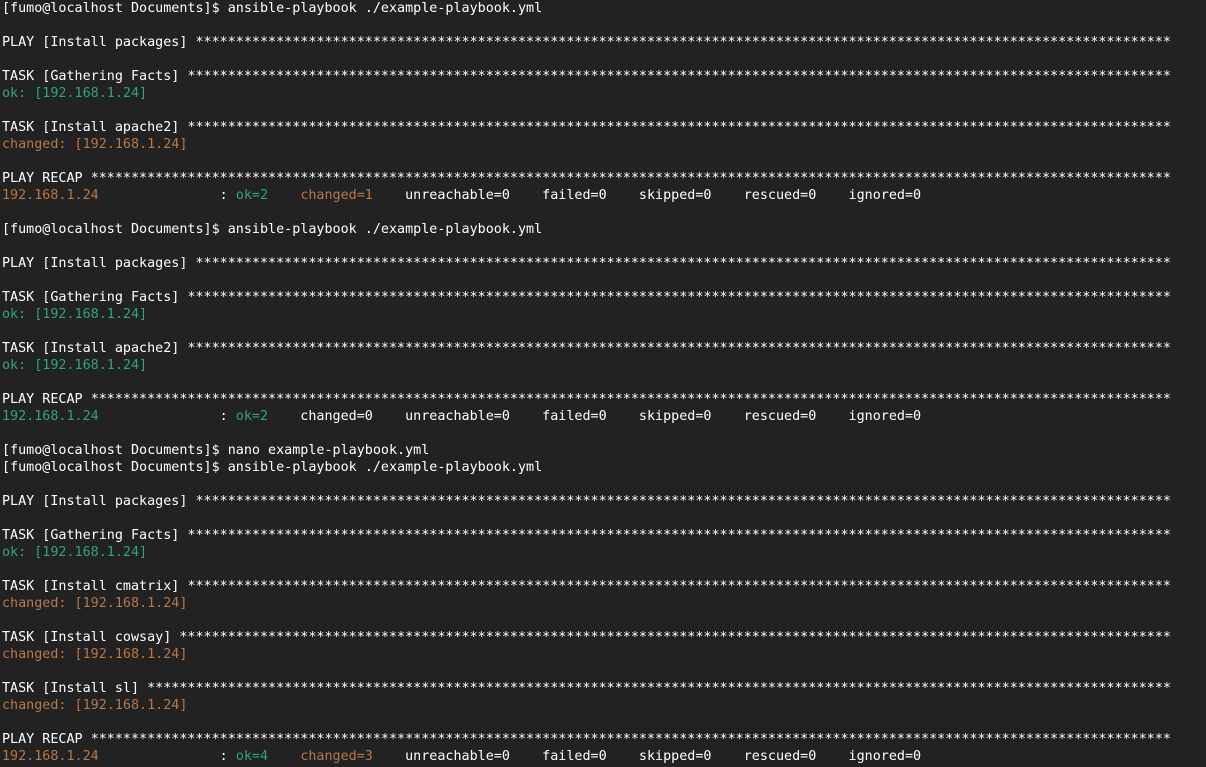 Image resolution: width=1206 pixels, height=767 pixels. What do you see at coordinates (336, 195) in the screenshot?
I see `text-segment: changed=1` at bounding box center [336, 195].